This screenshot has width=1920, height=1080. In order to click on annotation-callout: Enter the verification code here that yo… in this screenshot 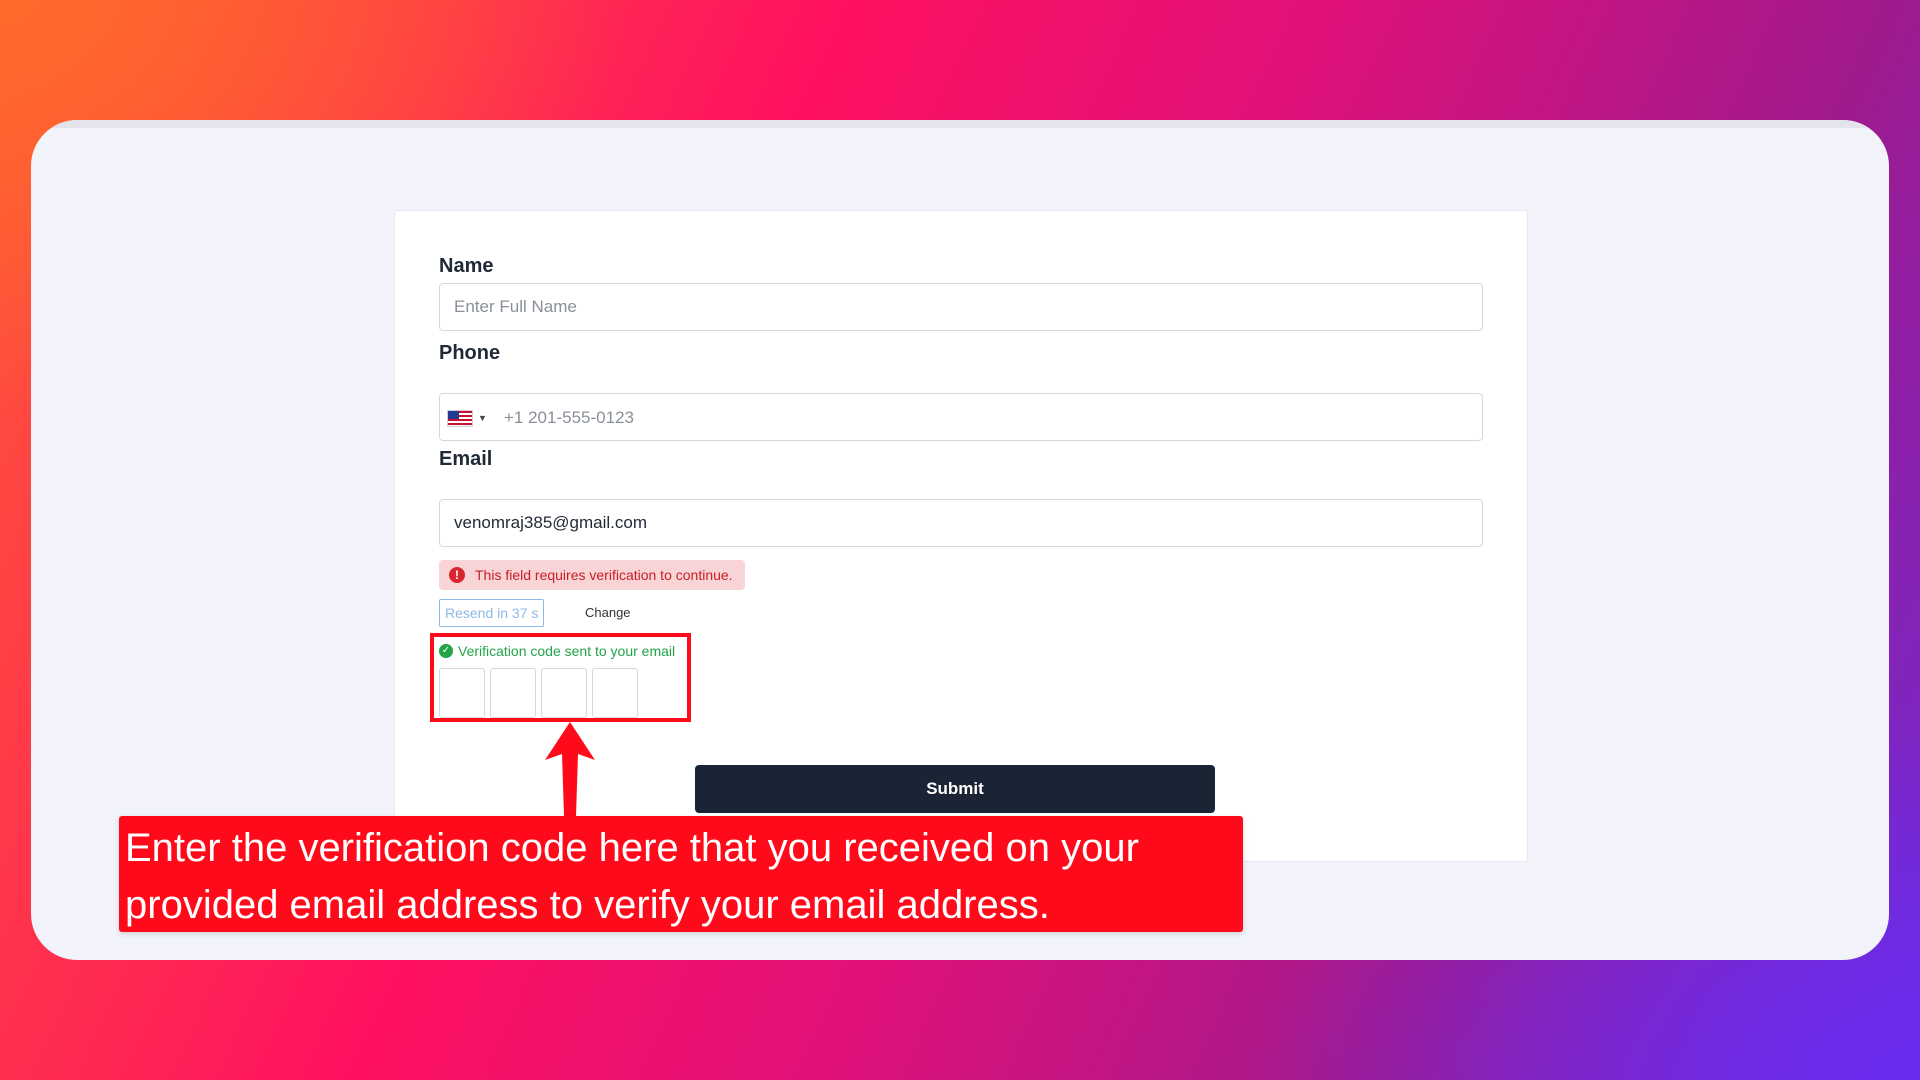, I will do `click(681, 874)`.